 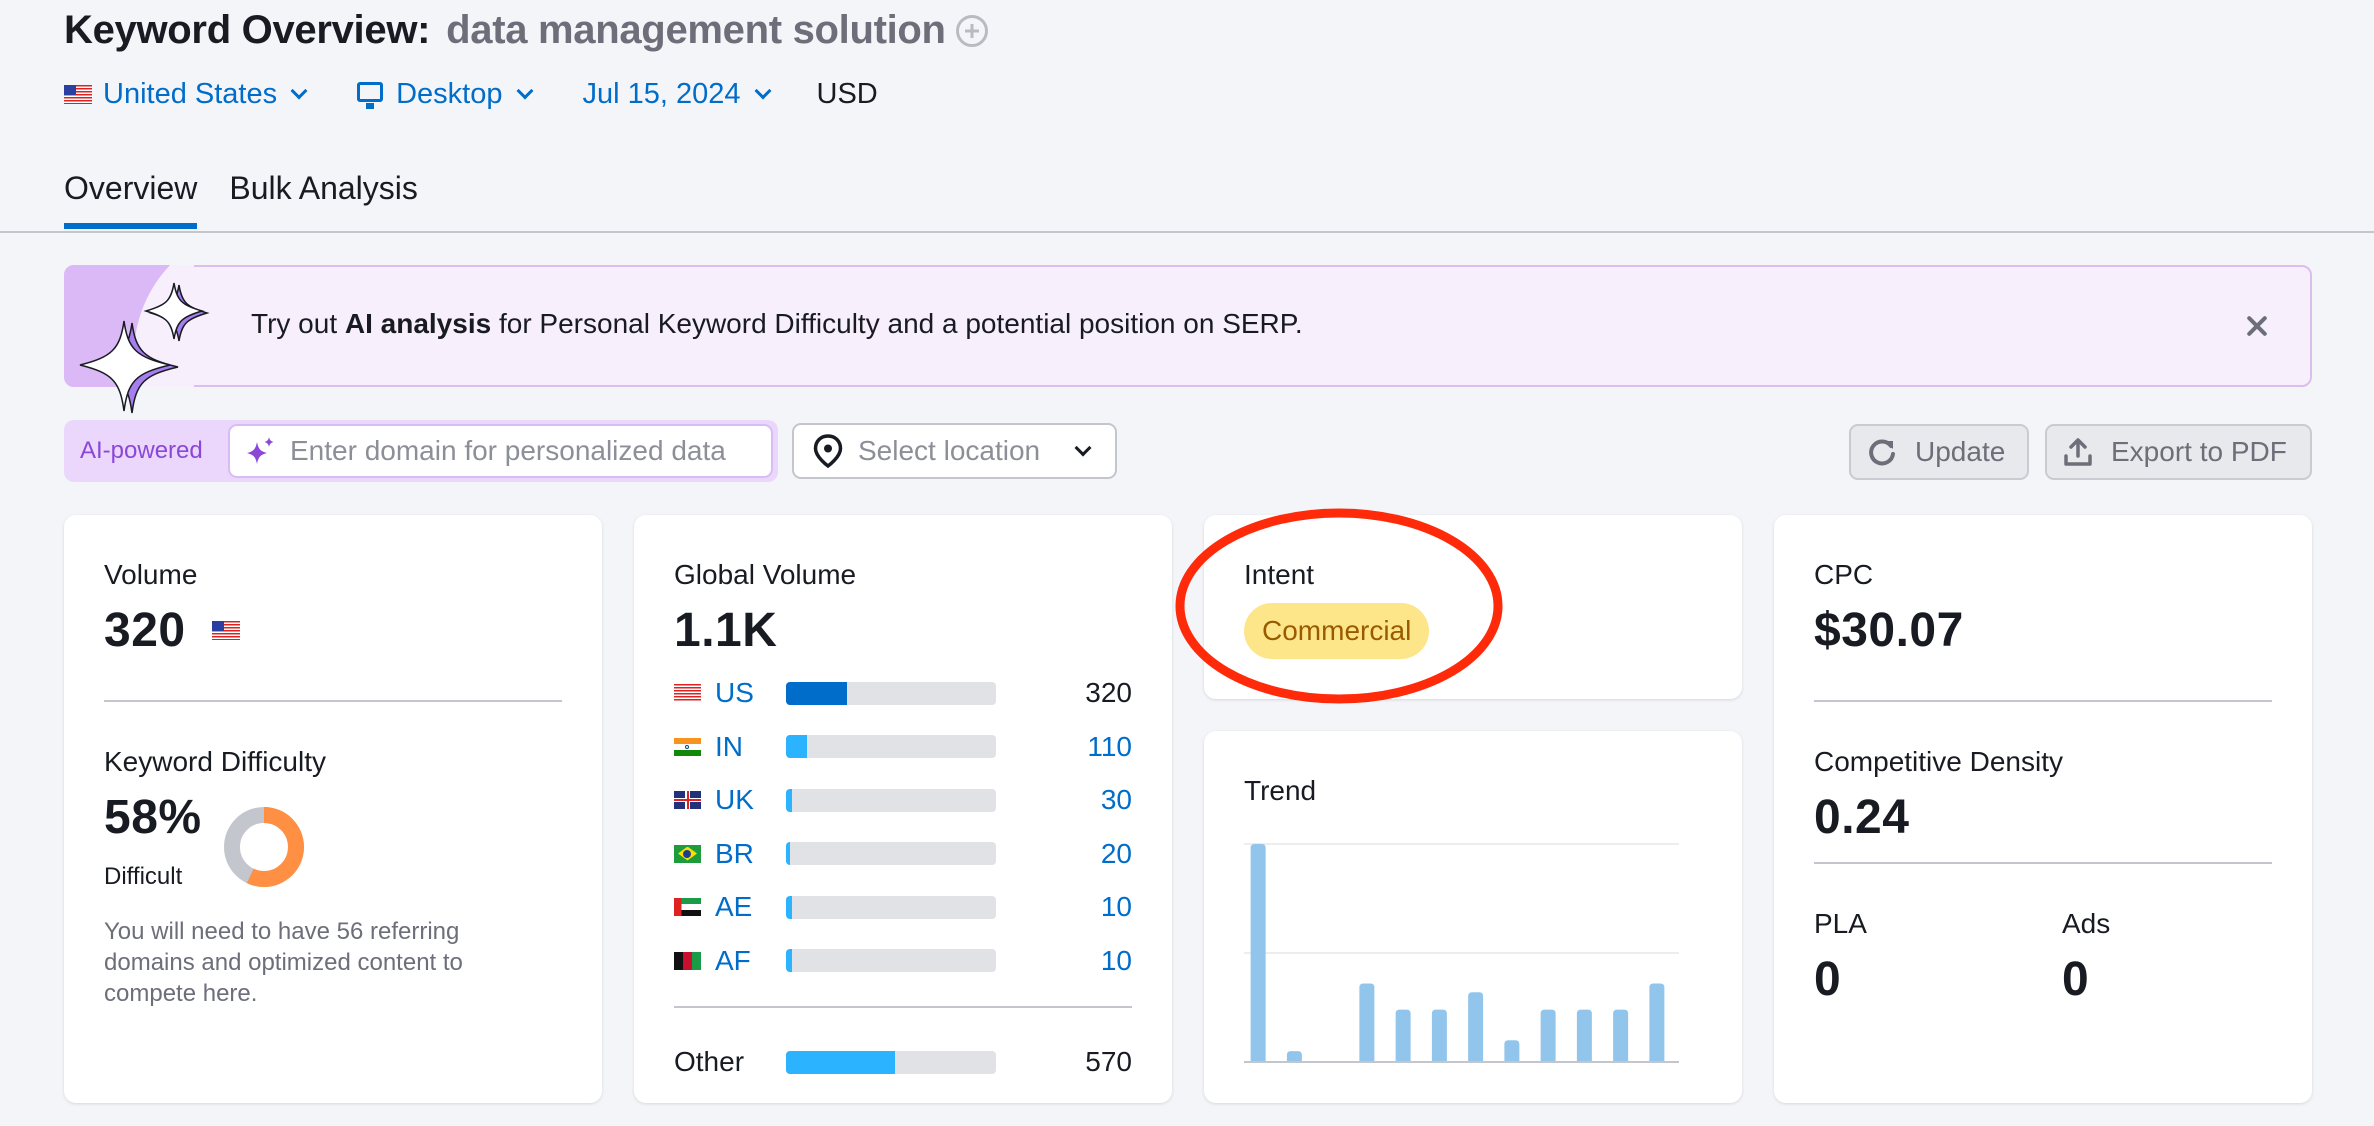 I want to click on country-code-link: AF, so click(x=749, y=961).